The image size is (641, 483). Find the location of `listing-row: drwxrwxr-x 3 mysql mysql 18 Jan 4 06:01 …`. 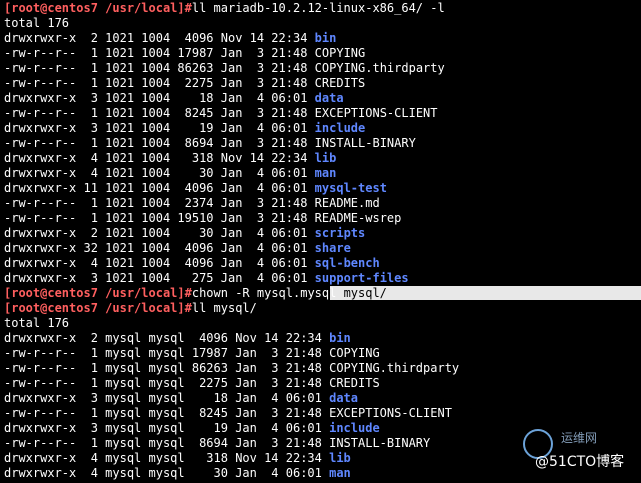

listing-row: drwxrwxr-x 3 mysql mysql 18 Jan 4 06:01 … is located at coordinates (181, 398).